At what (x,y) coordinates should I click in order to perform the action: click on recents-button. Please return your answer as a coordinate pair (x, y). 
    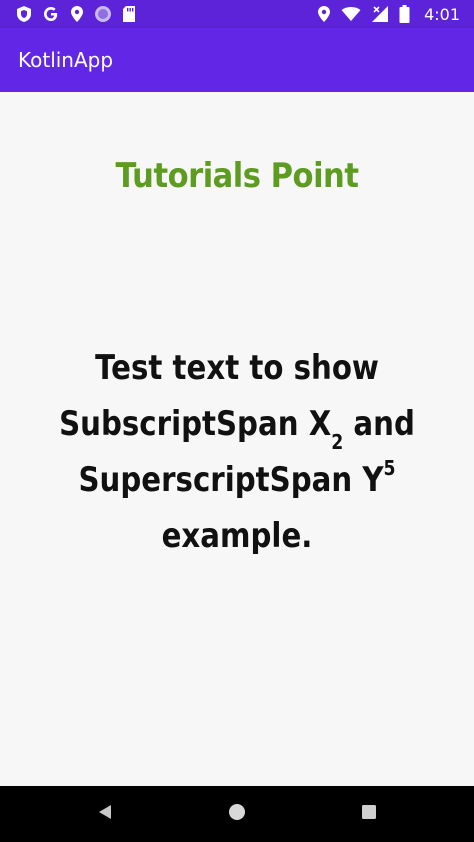
    Looking at the image, I should click on (369, 814).